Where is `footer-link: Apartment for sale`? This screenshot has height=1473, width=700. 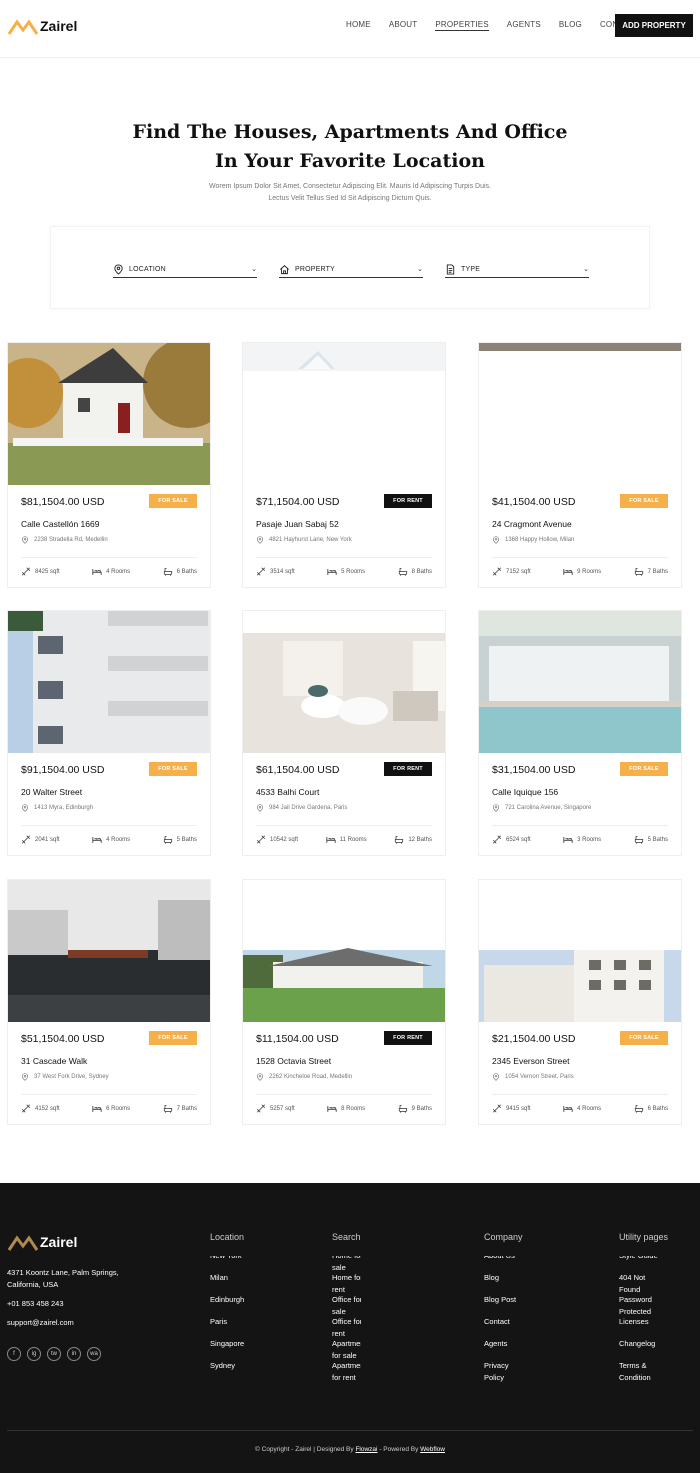
footer-link: Apartment for sale is located at coordinates (346, 1349).